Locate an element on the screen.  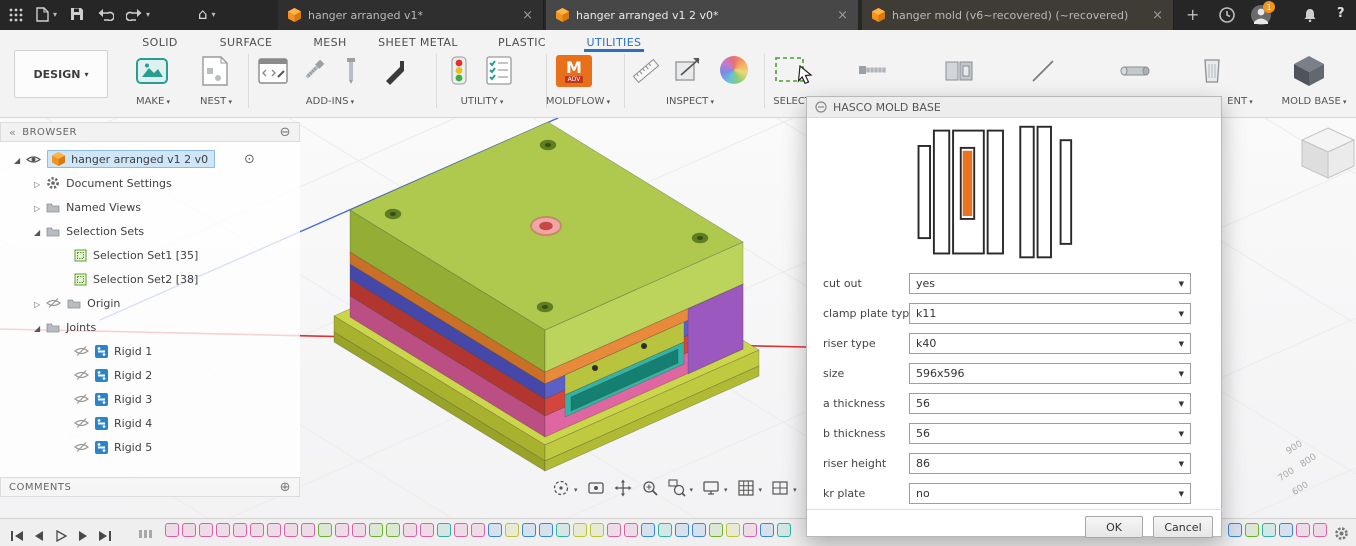
browser-row-rigid2: Rigid 2 is located at coordinates (150, 375).